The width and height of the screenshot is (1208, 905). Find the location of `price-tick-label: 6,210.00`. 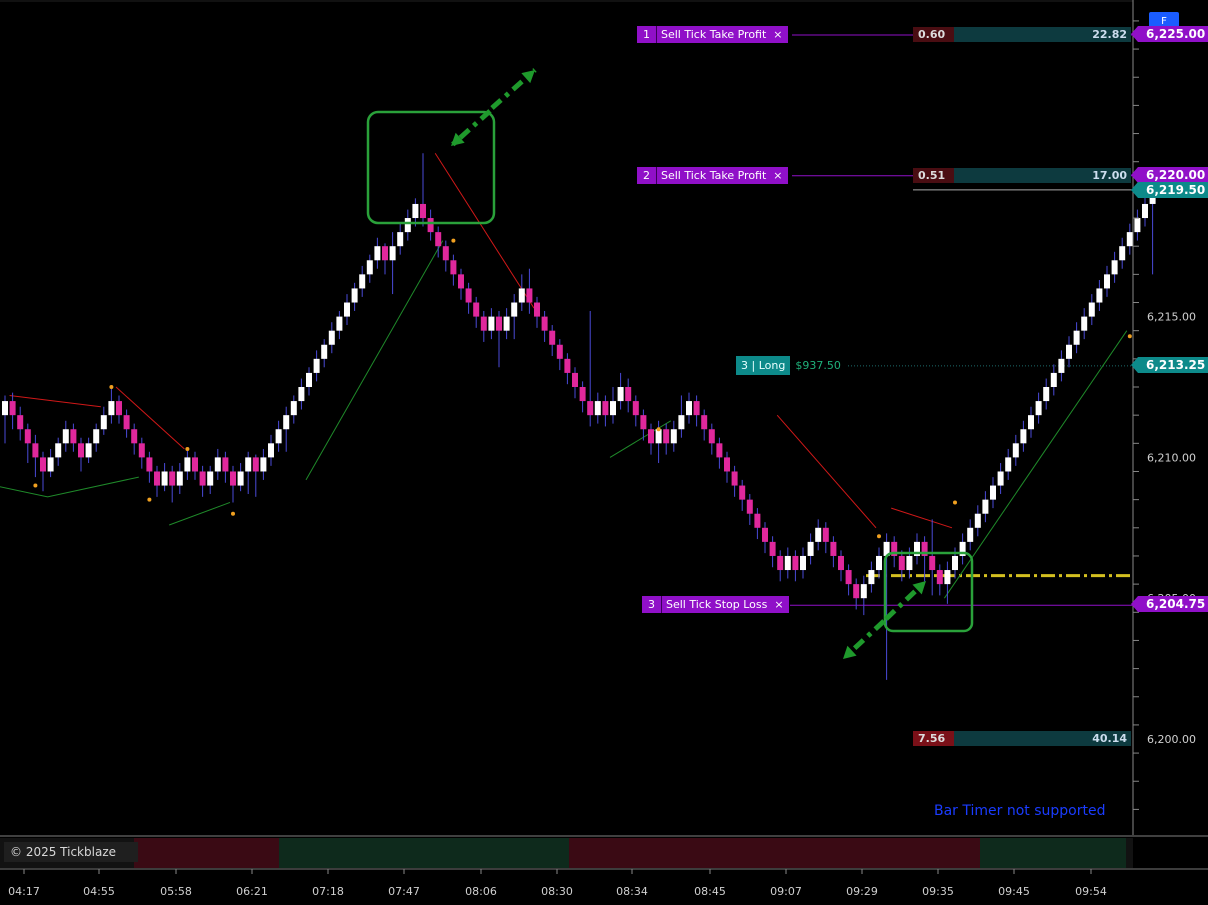

price-tick-label: 6,210.00 is located at coordinates (1171, 457).